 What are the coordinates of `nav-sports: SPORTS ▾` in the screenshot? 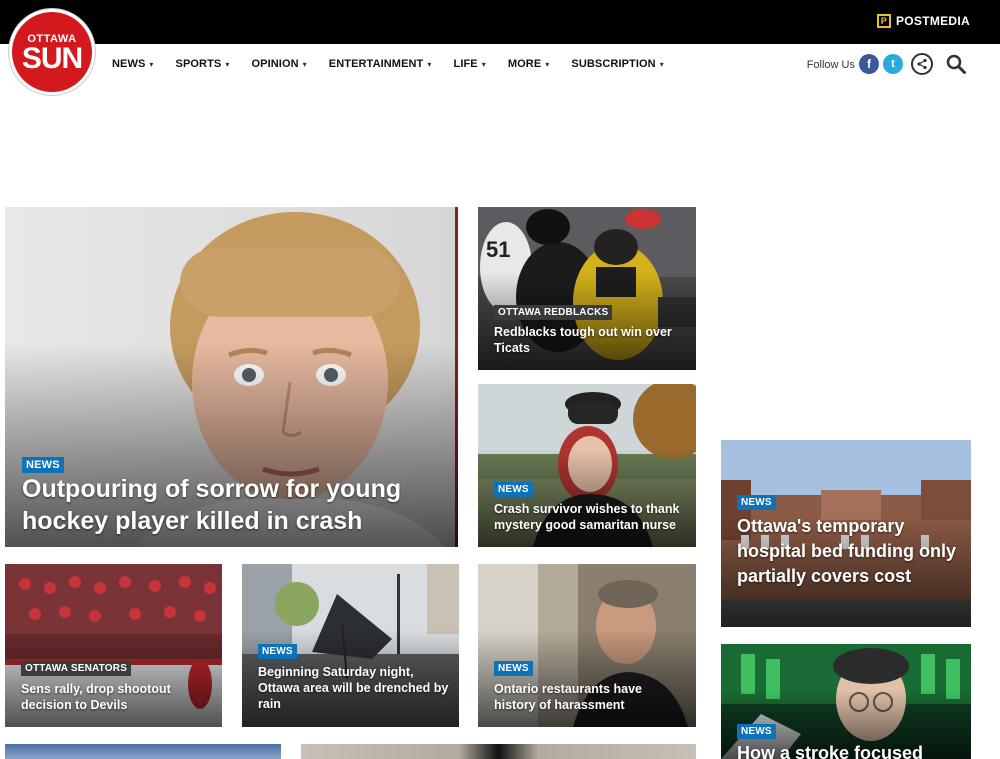 It's located at (203, 64).